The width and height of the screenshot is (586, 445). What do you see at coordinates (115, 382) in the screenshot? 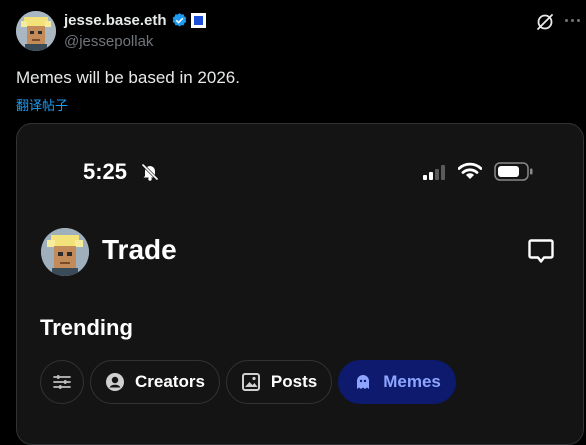
I see `person-icon` at bounding box center [115, 382].